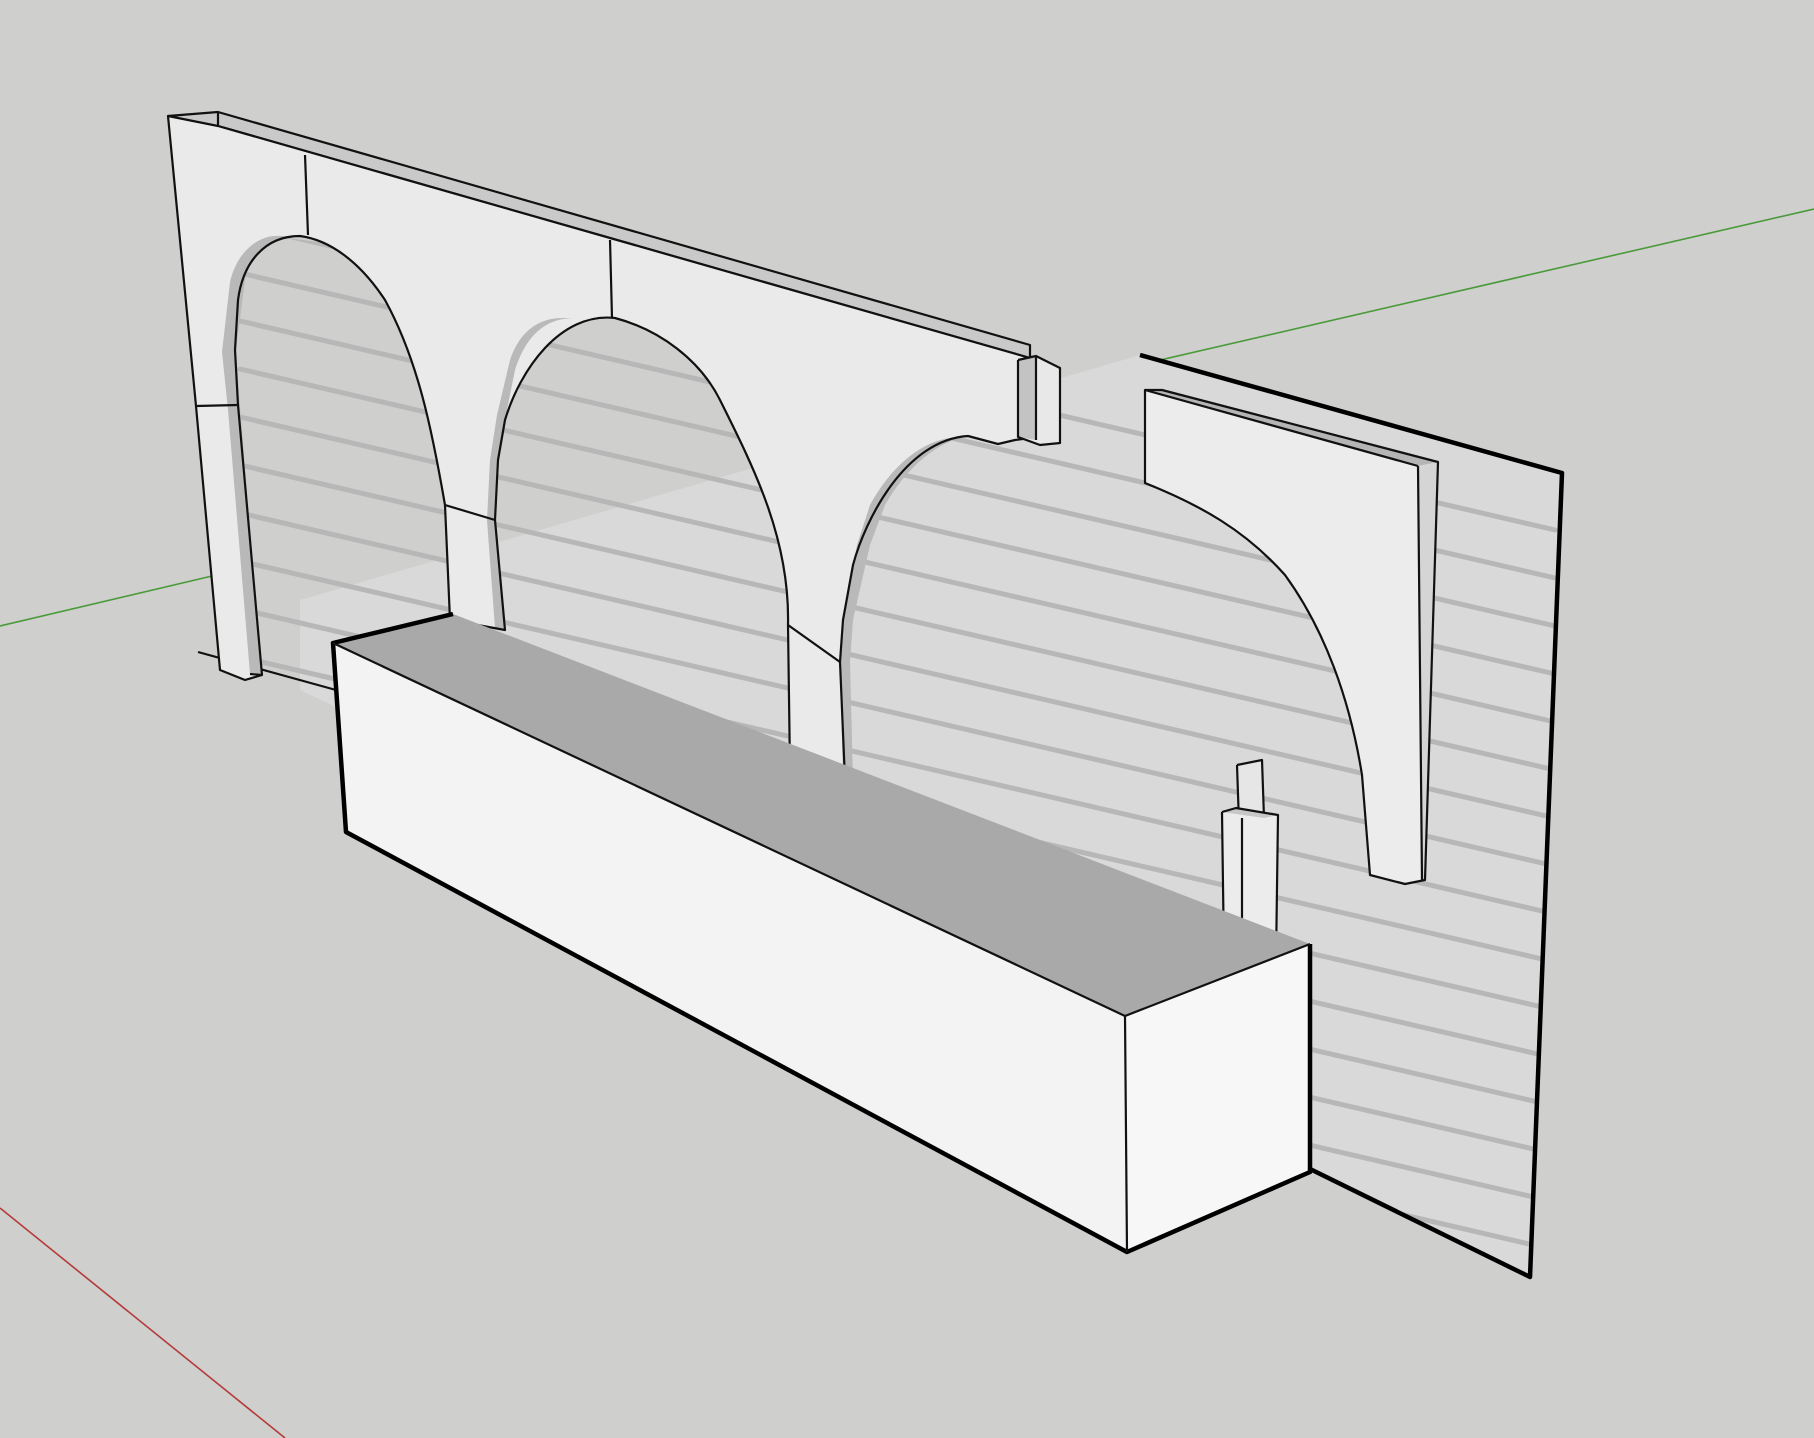 The height and width of the screenshot is (1438, 1814). What do you see at coordinates (1478, 286) in the screenshot?
I see `green-axis-right` at bounding box center [1478, 286].